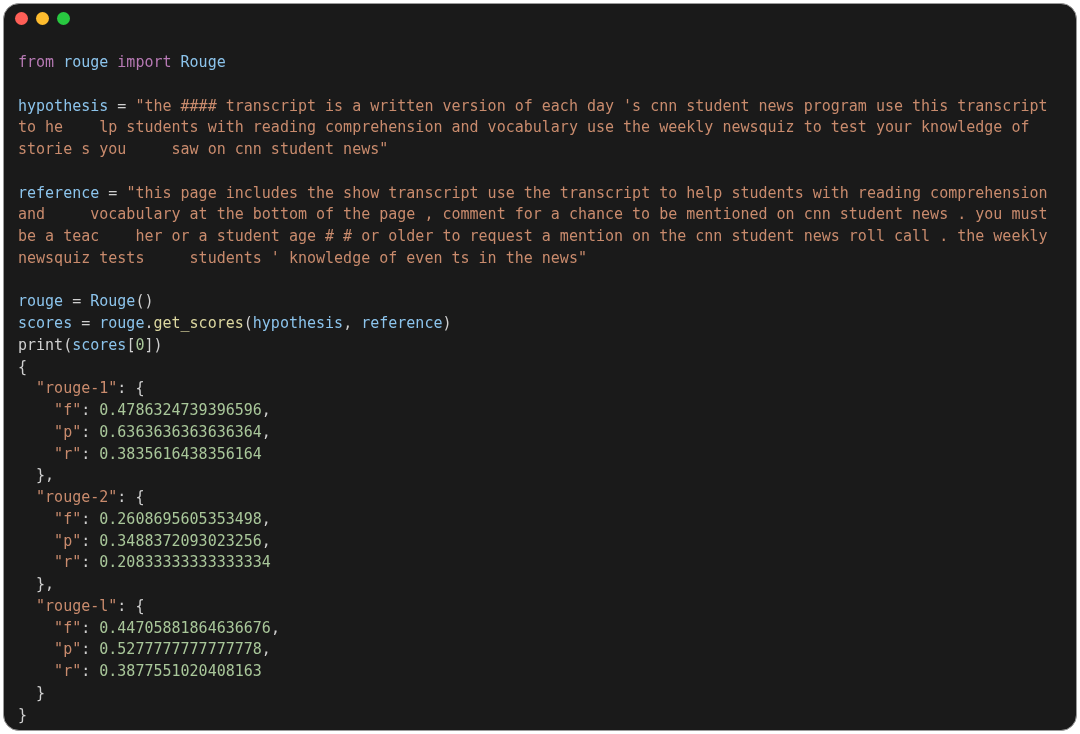 Image resolution: width=1080 pixels, height=734 pixels. I want to click on code-line: {, so click(23, 367).